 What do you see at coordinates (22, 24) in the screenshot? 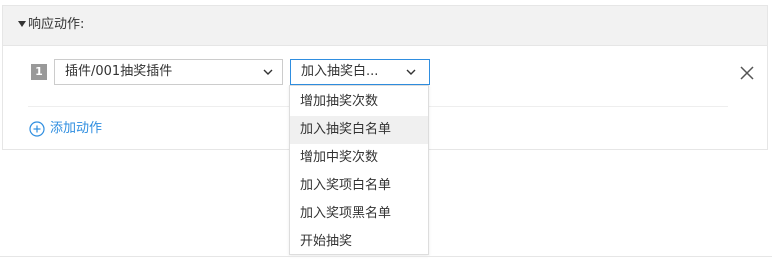
I see `triangle-down-icon` at bounding box center [22, 24].